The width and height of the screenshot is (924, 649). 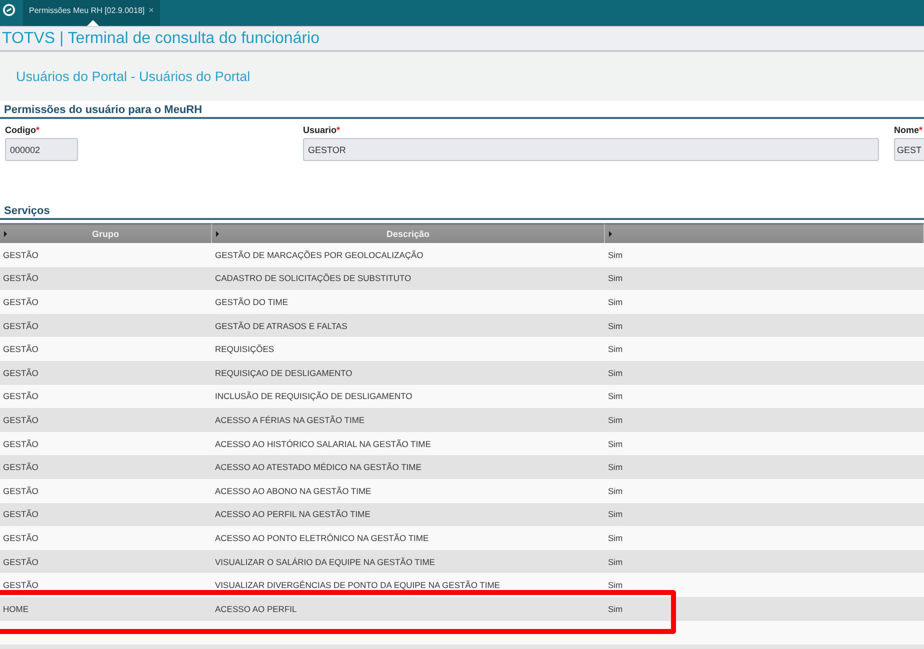 I want to click on table-cell-text: HOME, so click(x=16, y=609).